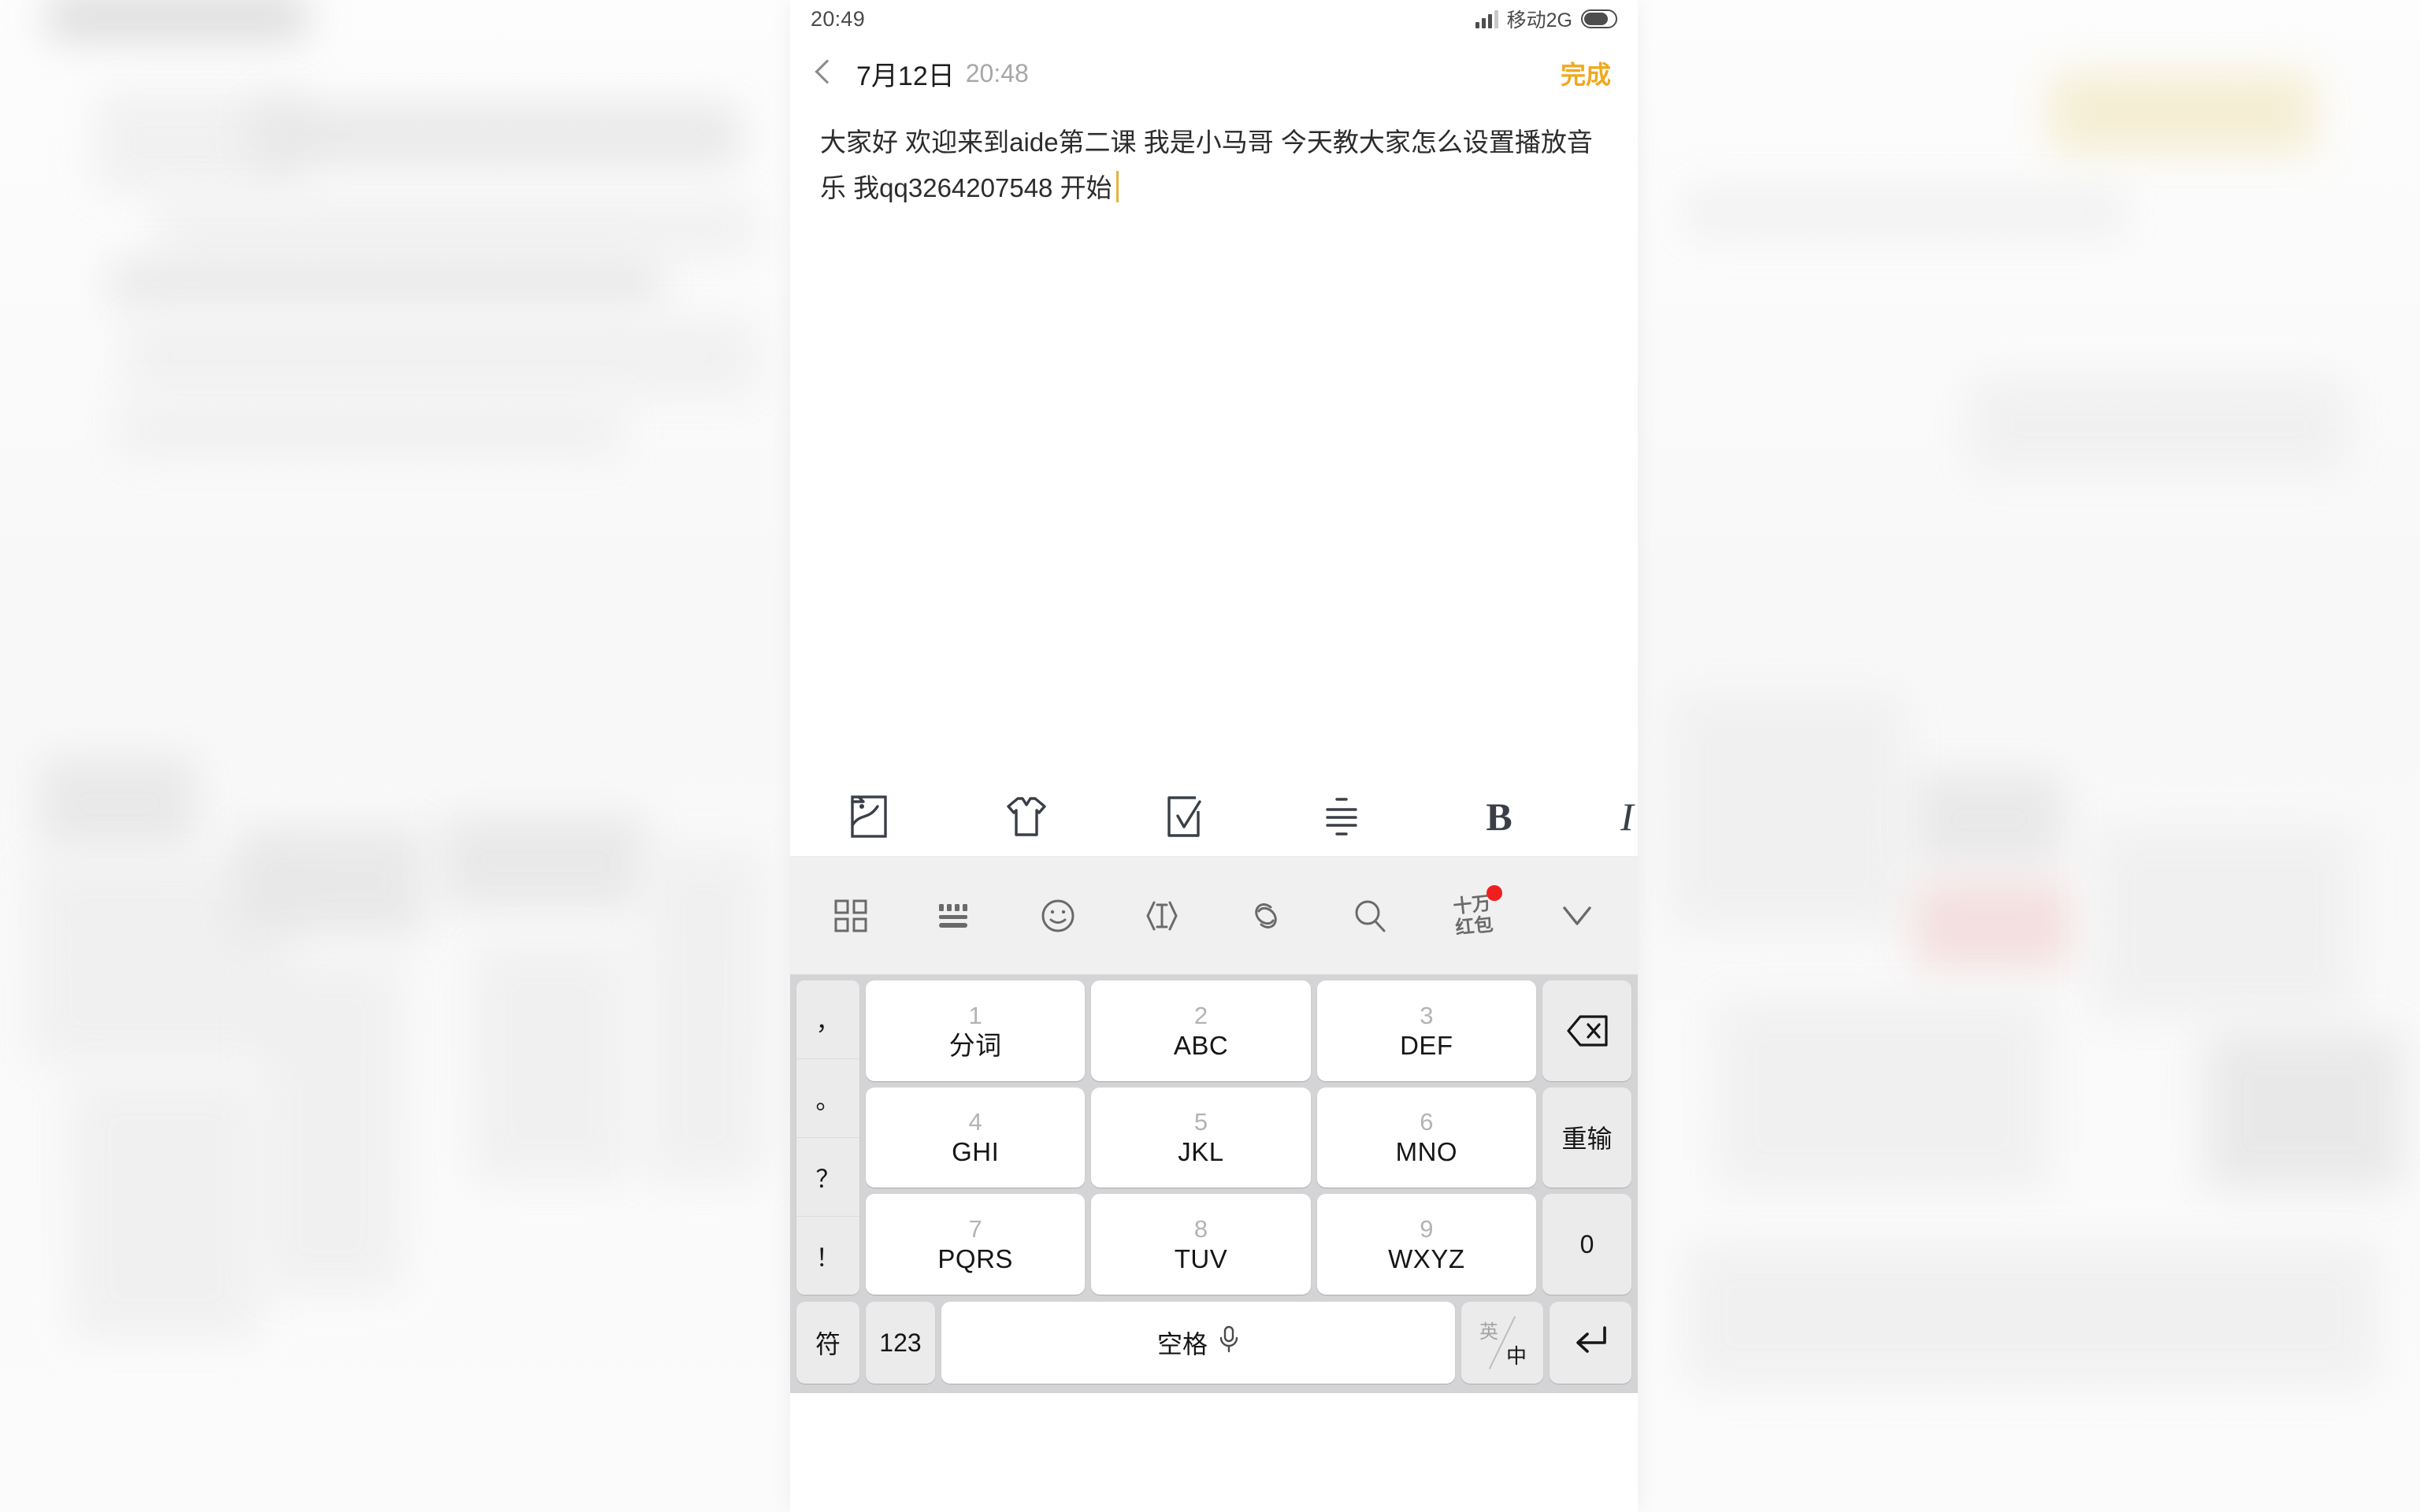 This screenshot has height=1512, width=2420. I want to click on key-6: 6 MNO, so click(1426, 1137).